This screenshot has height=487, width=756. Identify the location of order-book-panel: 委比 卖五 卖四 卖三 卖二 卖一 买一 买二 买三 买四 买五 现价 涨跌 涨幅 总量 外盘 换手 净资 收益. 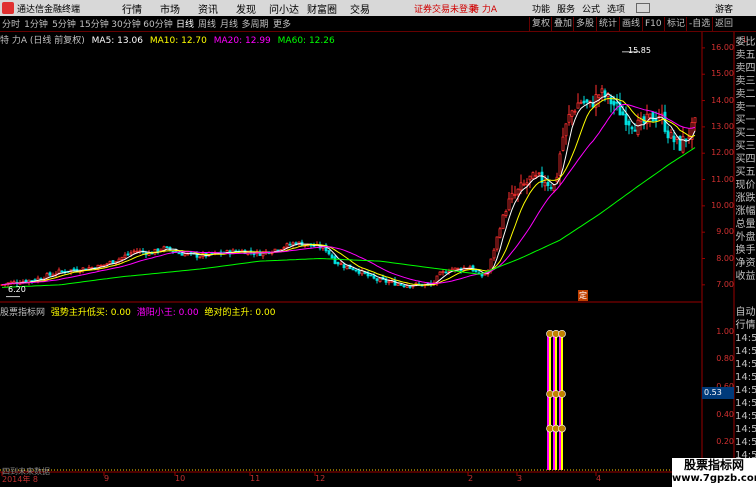
(745, 159).